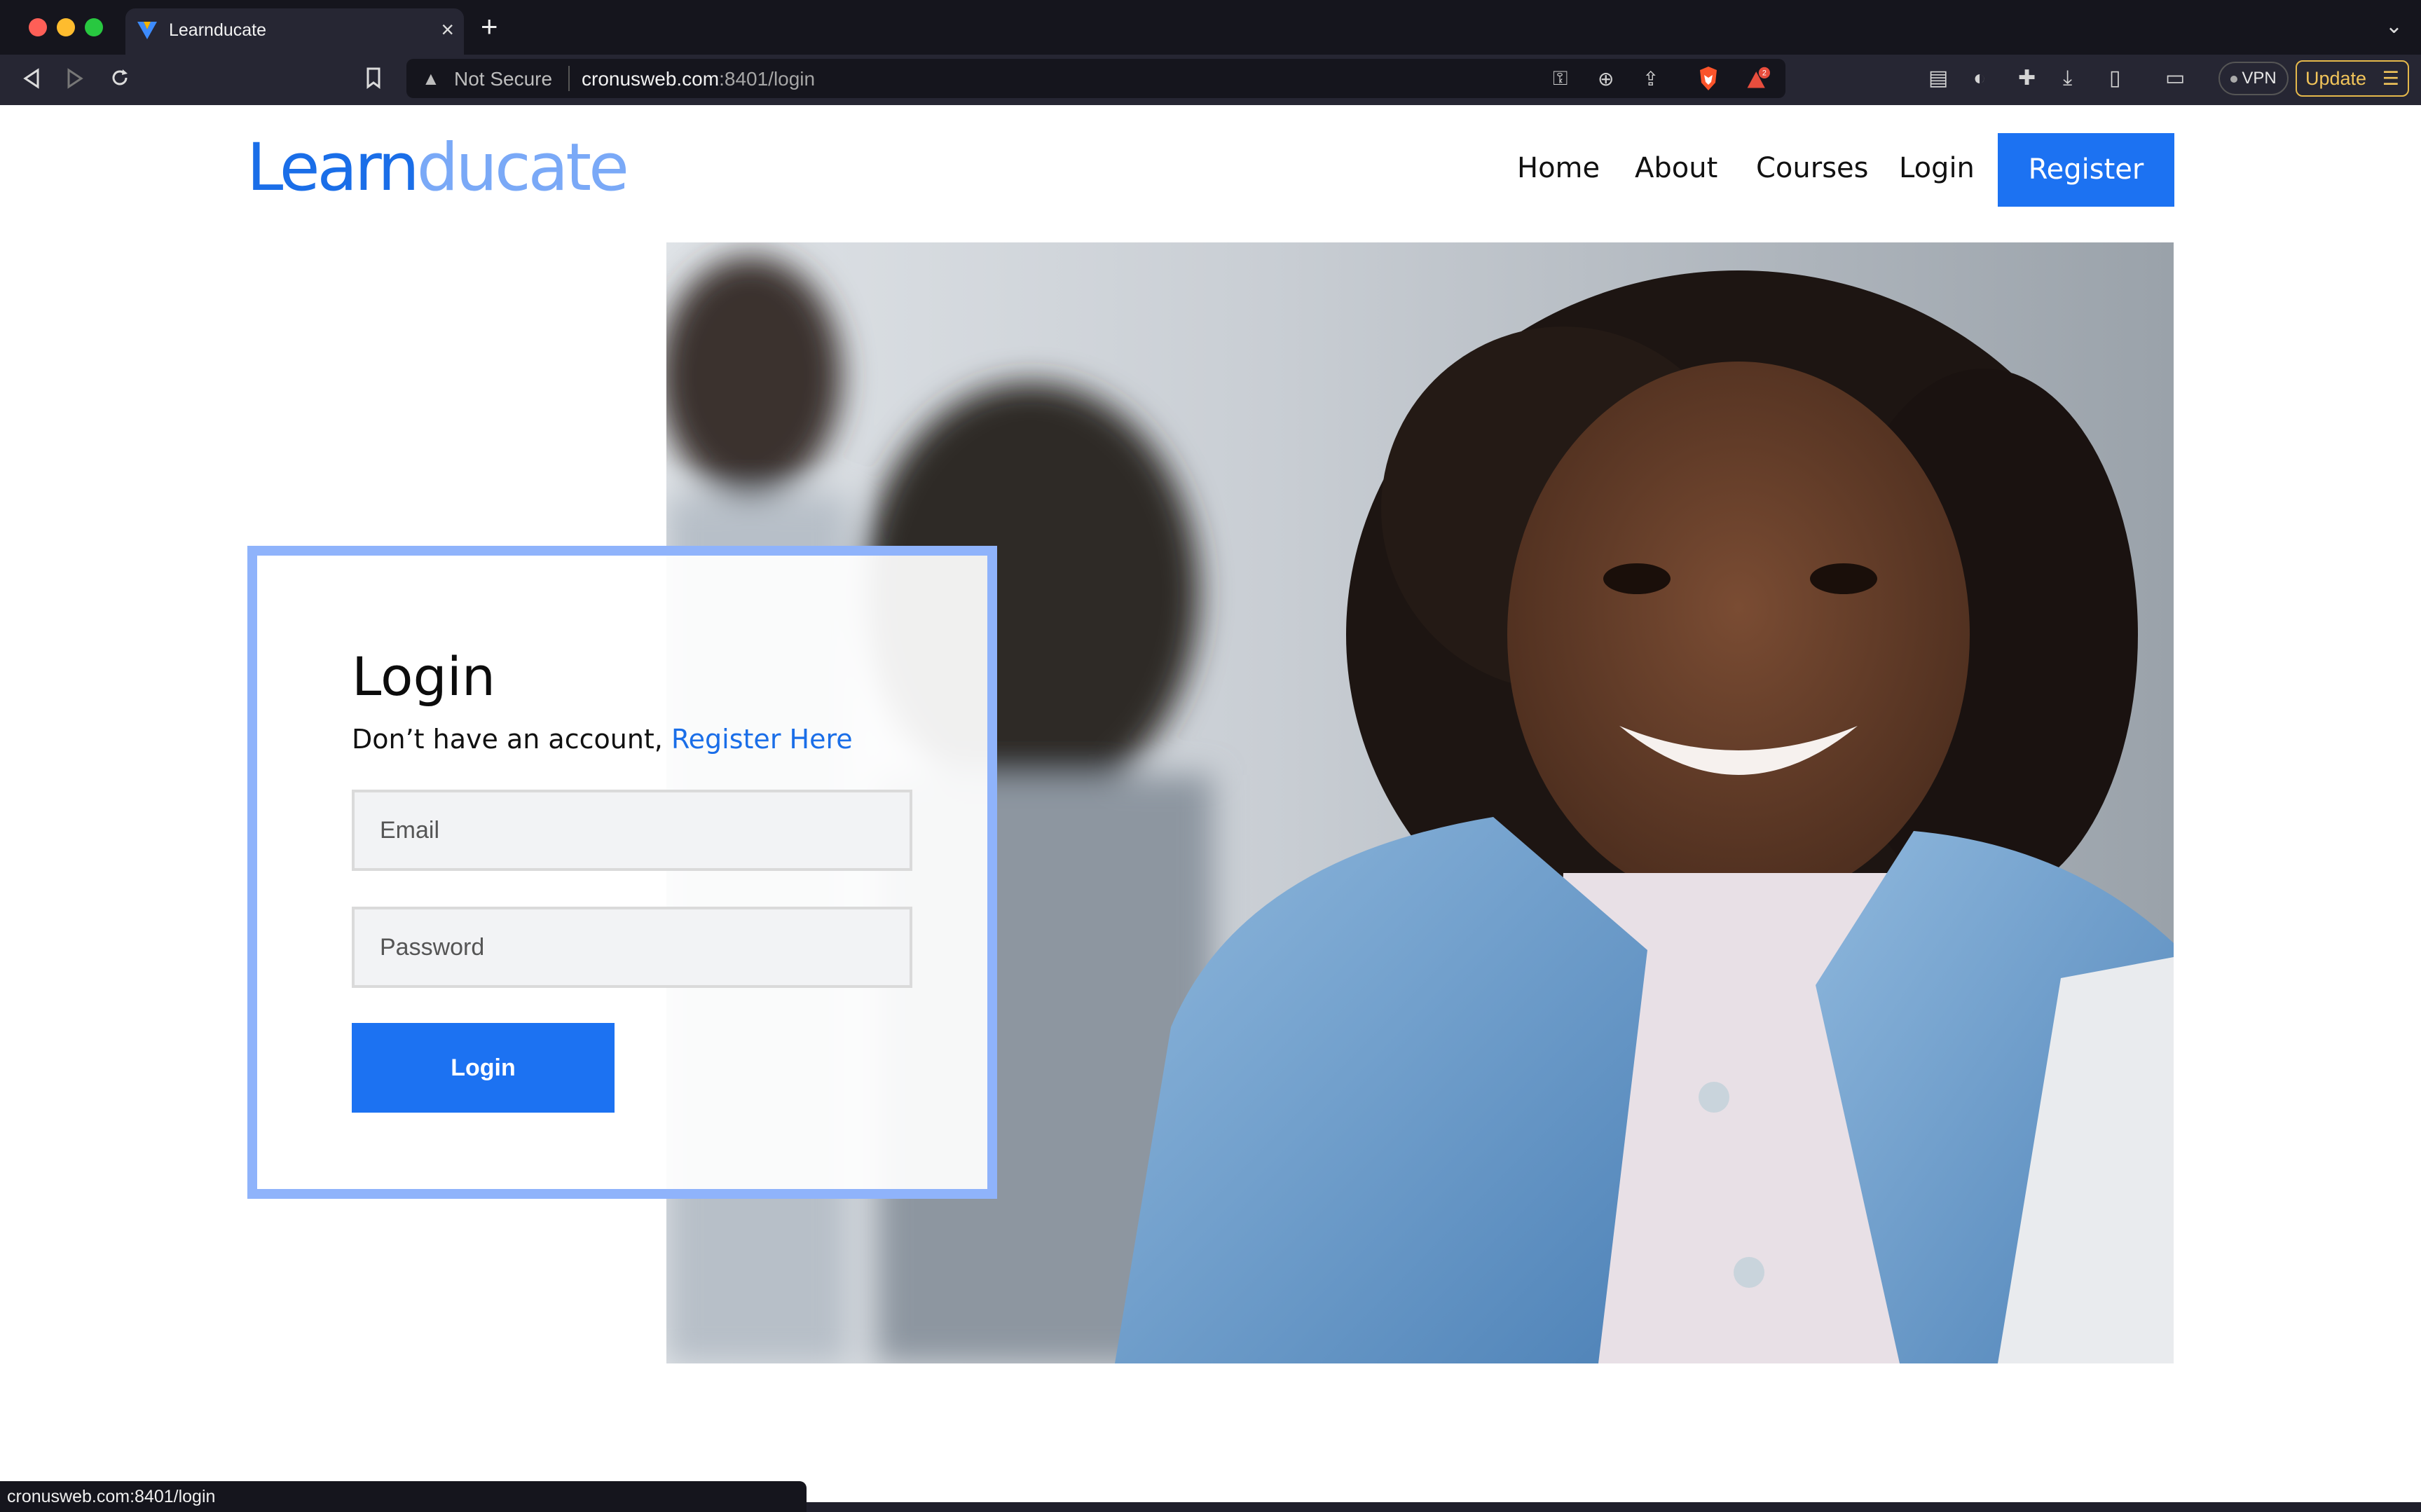  I want to click on zoom-icon: ⊕, so click(1606, 78).